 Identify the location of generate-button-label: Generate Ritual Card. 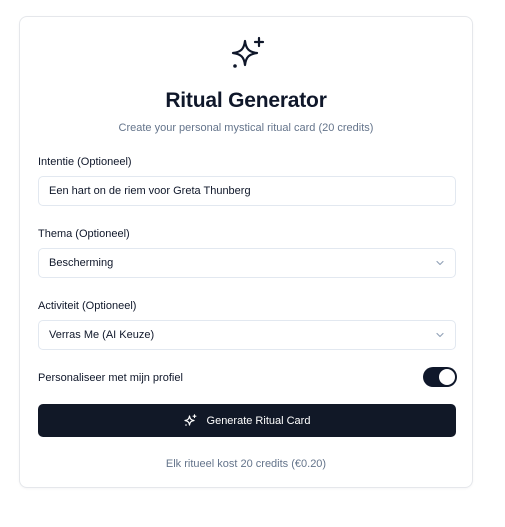
(258, 420).